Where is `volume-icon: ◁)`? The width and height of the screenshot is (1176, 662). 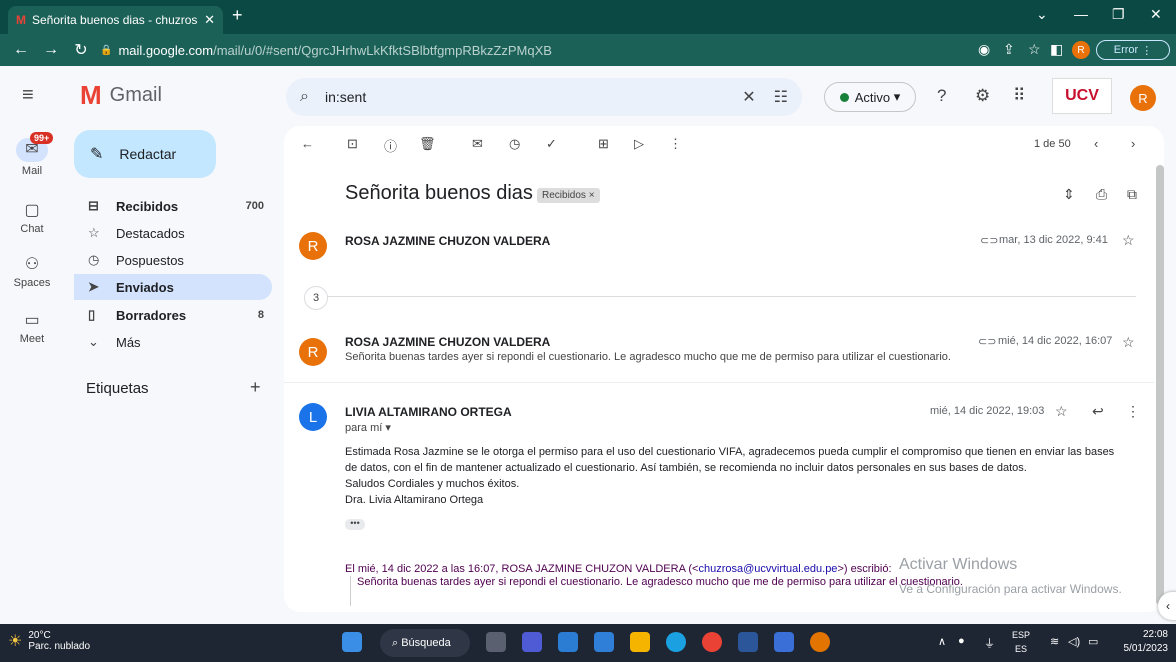
volume-icon: ◁) is located at coordinates (1074, 641).